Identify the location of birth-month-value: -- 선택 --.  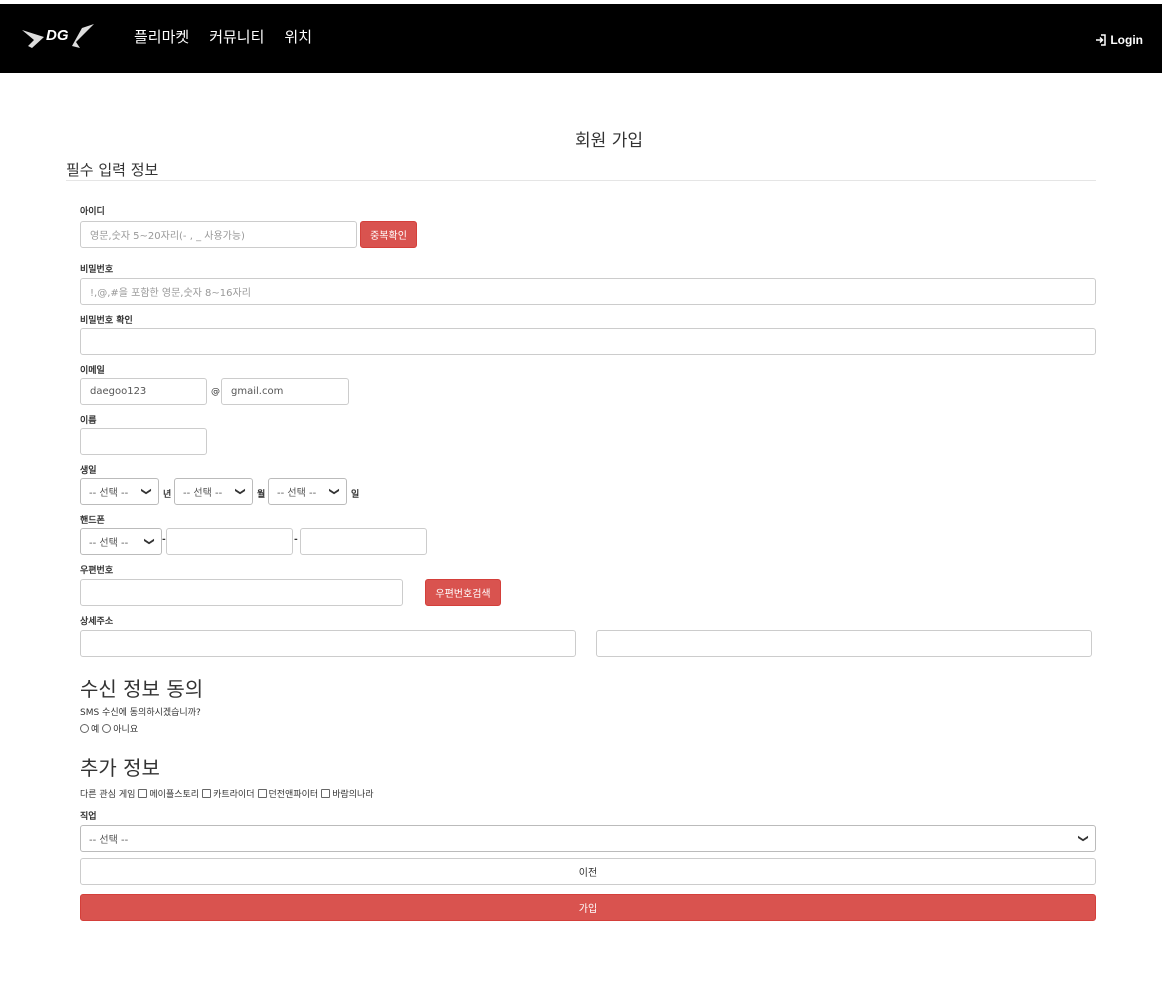
(203, 493).